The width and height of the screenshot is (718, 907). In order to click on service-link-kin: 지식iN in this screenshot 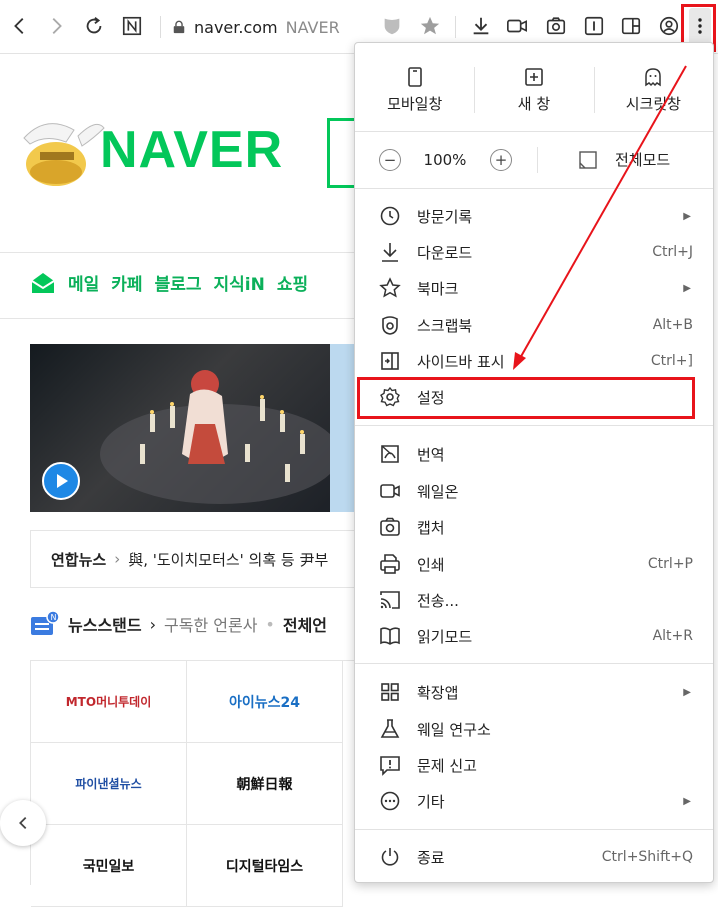, I will do `click(238, 282)`.